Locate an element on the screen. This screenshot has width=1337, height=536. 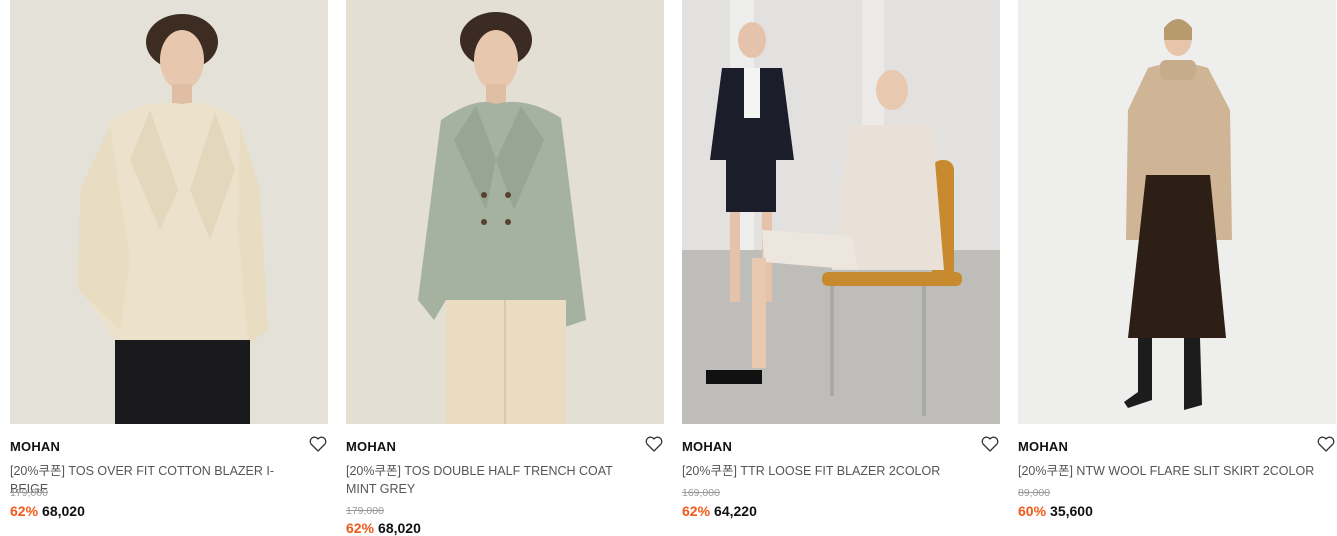
discount-rate: 60% is located at coordinates (1032, 511).